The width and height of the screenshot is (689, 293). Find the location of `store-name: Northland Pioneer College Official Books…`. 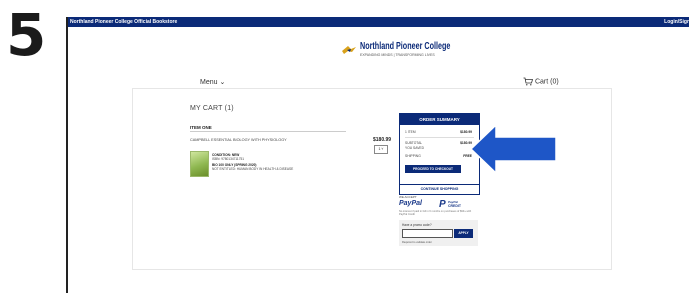

store-name: Northland Pioneer College Official Books… is located at coordinates (123, 22).